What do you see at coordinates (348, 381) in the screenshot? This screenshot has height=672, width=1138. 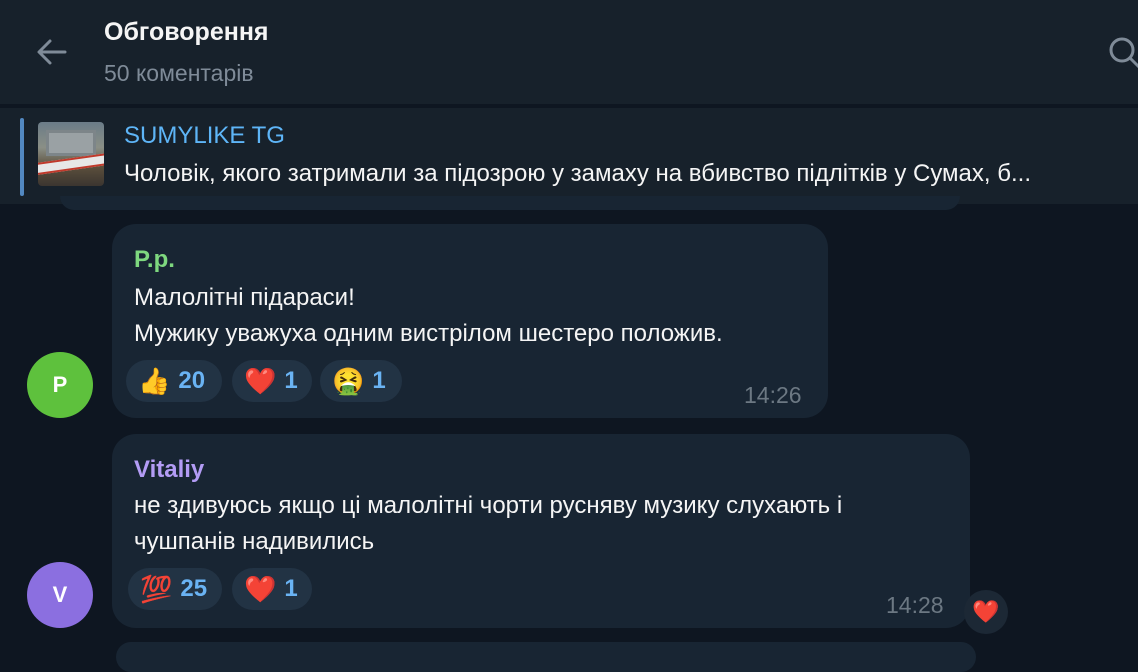 I see `vomiting-face-icon: 🤮` at bounding box center [348, 381].